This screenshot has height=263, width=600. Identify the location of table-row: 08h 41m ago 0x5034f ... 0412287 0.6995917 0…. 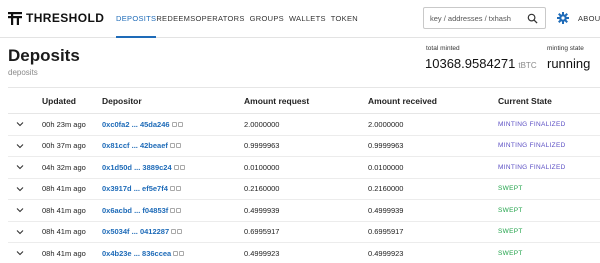
(304, 232).